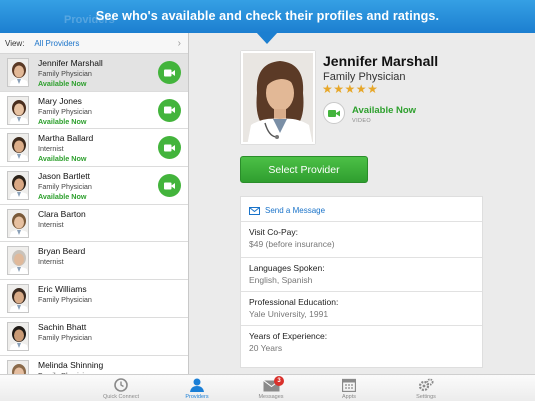 This screenshot has height=401, width=535. I want to click on info-label: Visit Co-Pay:, so click(273, 232).